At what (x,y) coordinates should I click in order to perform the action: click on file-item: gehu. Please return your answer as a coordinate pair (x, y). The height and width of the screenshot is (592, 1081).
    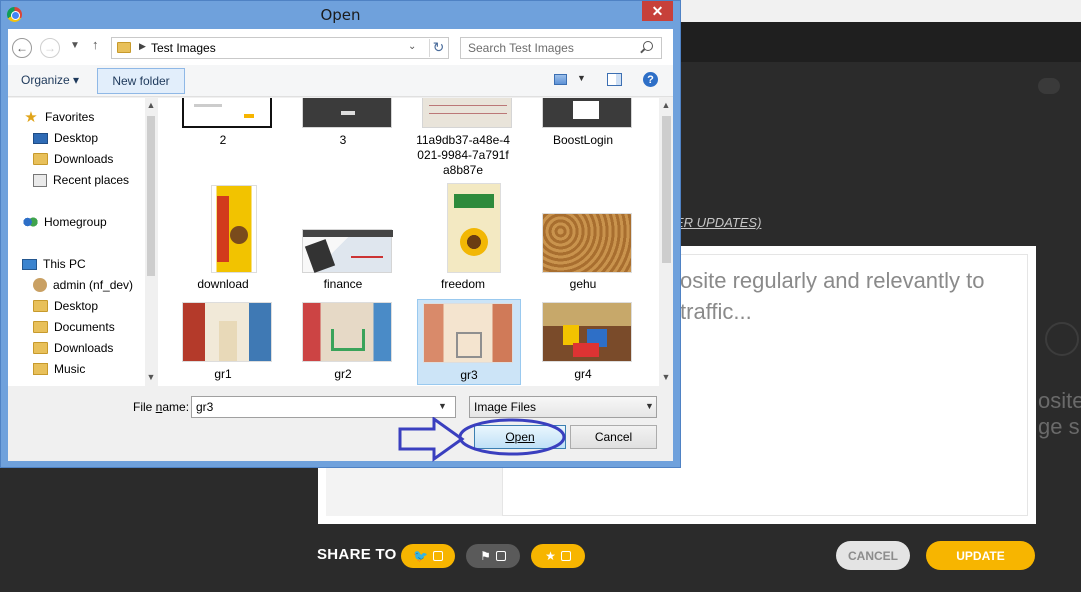
    Looking at the image, I should click on (593, 236).